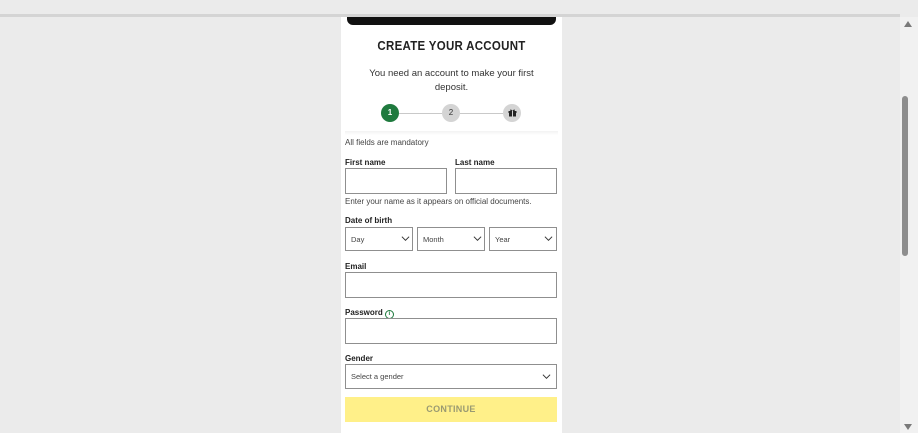 The image size is (918, 433). I want to click on gender-label: Gender, so click(359, 358).